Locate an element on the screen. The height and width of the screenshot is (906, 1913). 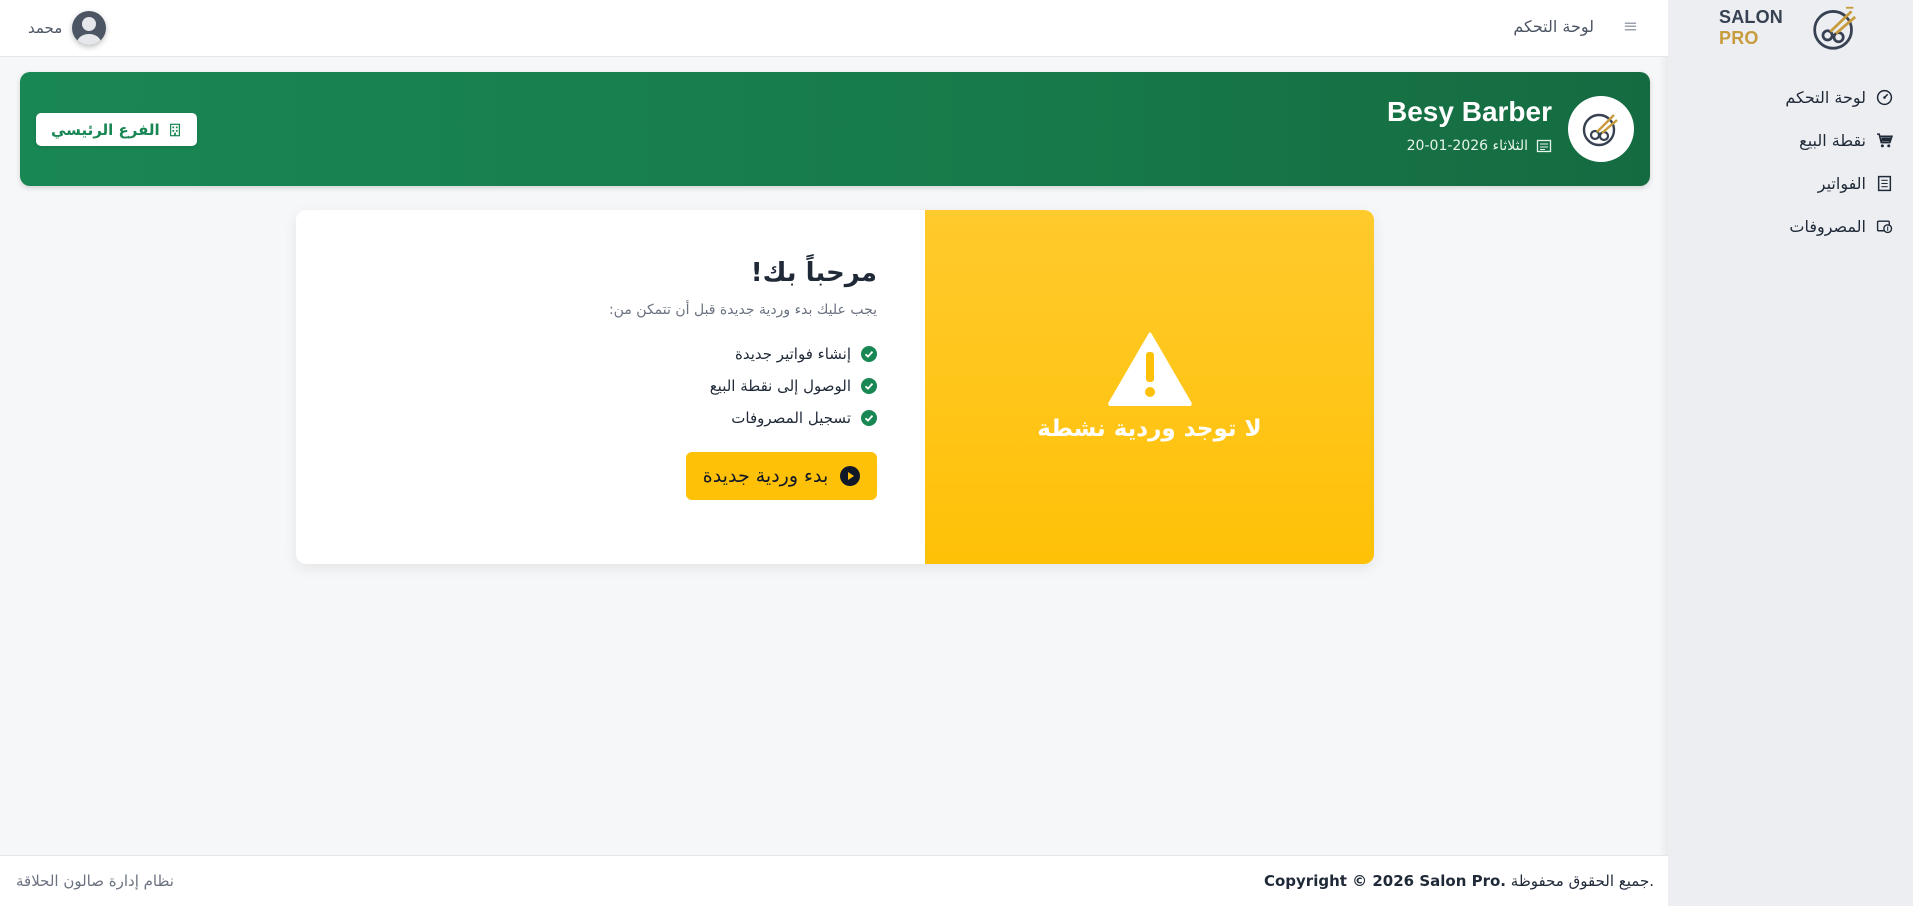
invoice-icon is located at coordinates (1884, 183).